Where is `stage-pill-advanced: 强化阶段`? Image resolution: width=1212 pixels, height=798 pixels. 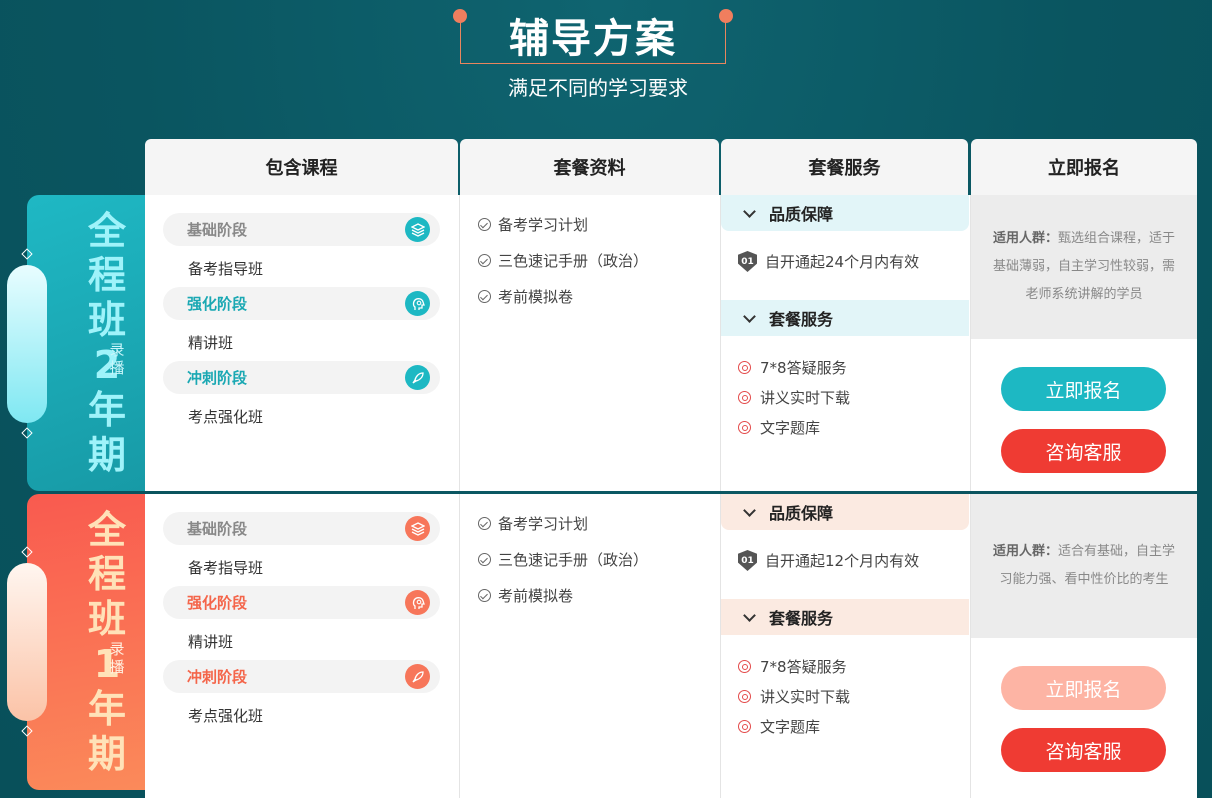 stage-pill-advanced: 强化阶段 is located at coordinates (301, 602).